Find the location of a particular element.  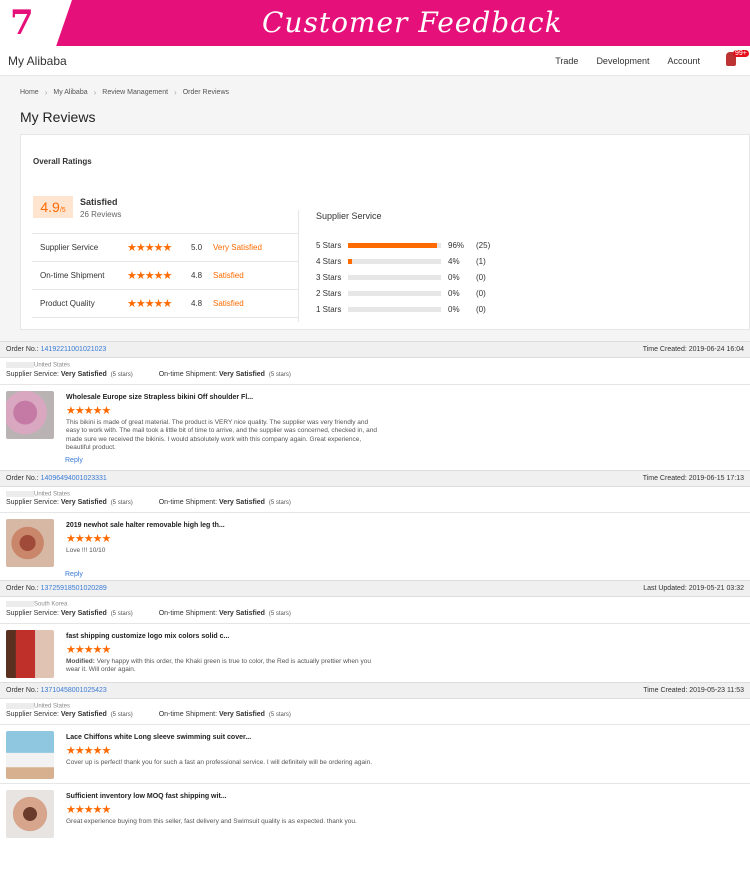

score-max: /5 is located at coordinates (62, 210).